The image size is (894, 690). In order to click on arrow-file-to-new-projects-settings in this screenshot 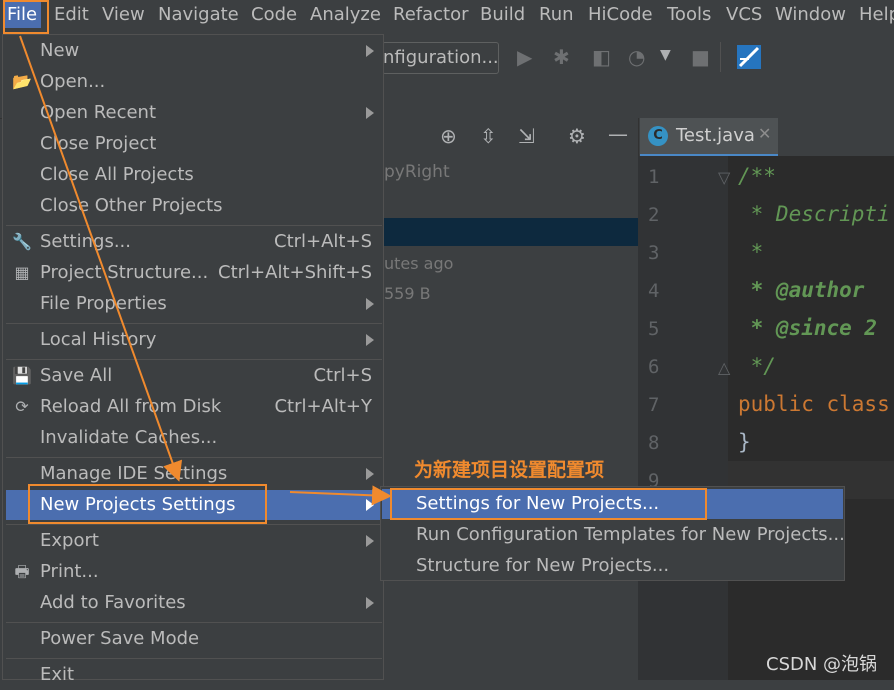, I will do `click(101, 258)`.